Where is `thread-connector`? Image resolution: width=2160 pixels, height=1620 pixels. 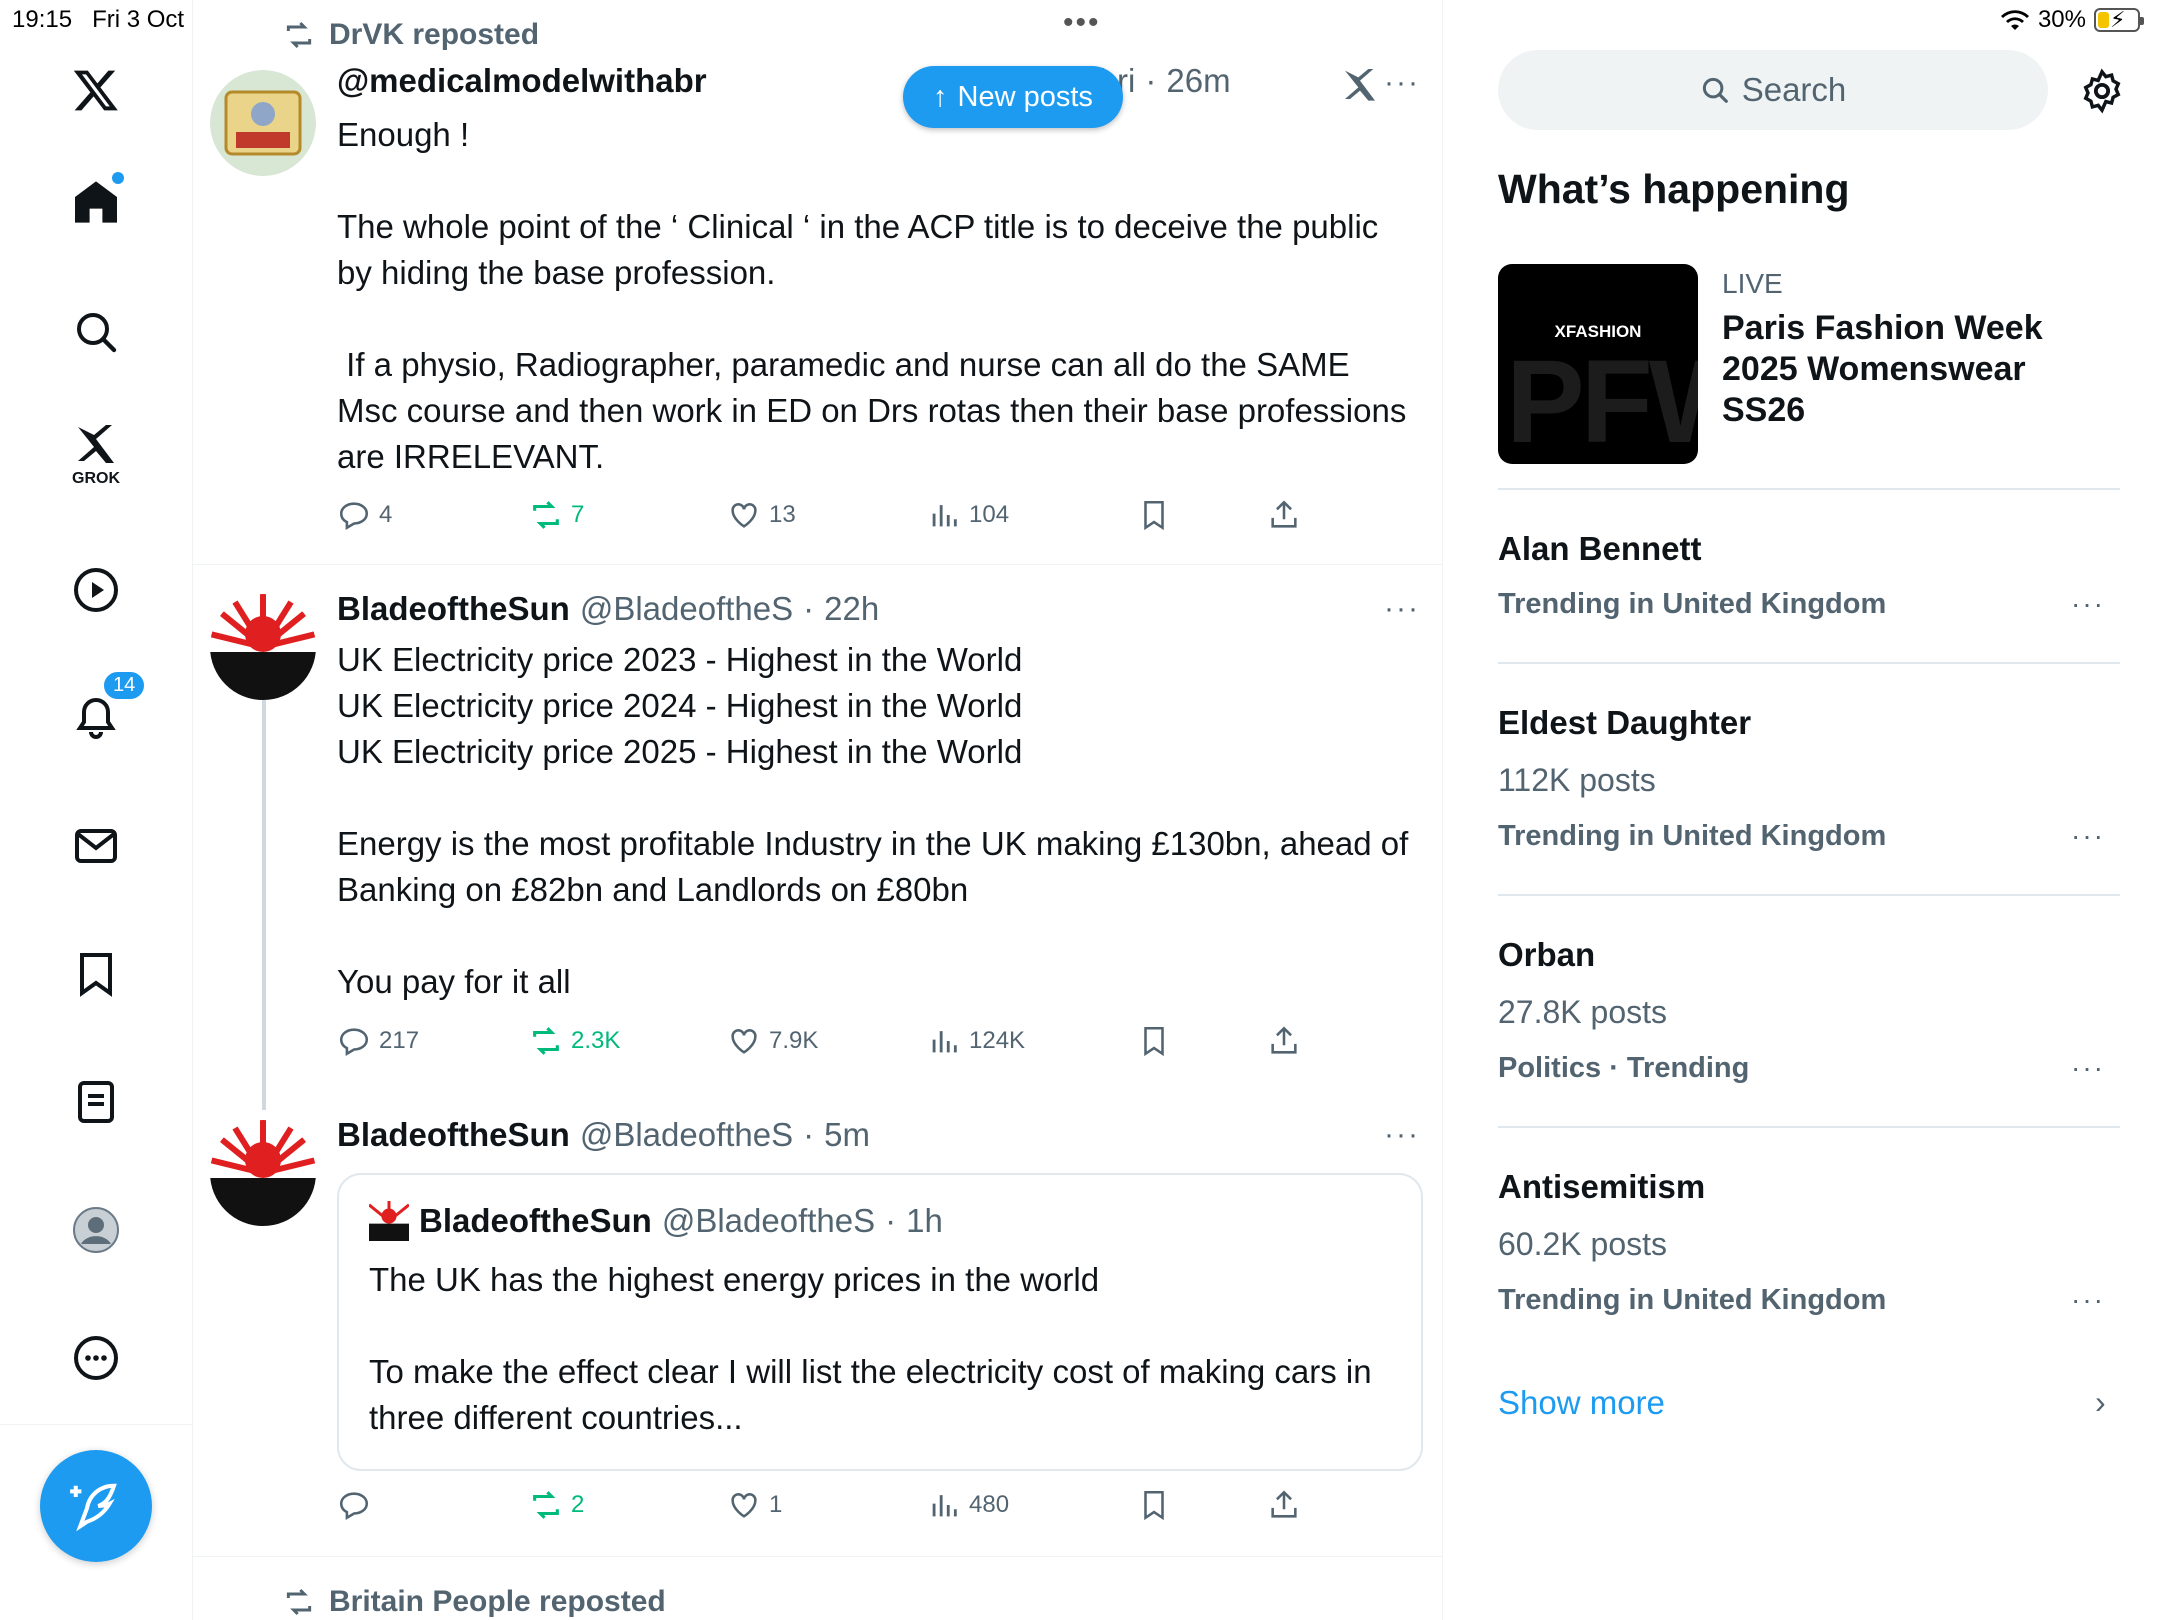 thread-connector is located at coordinates (264, 905).